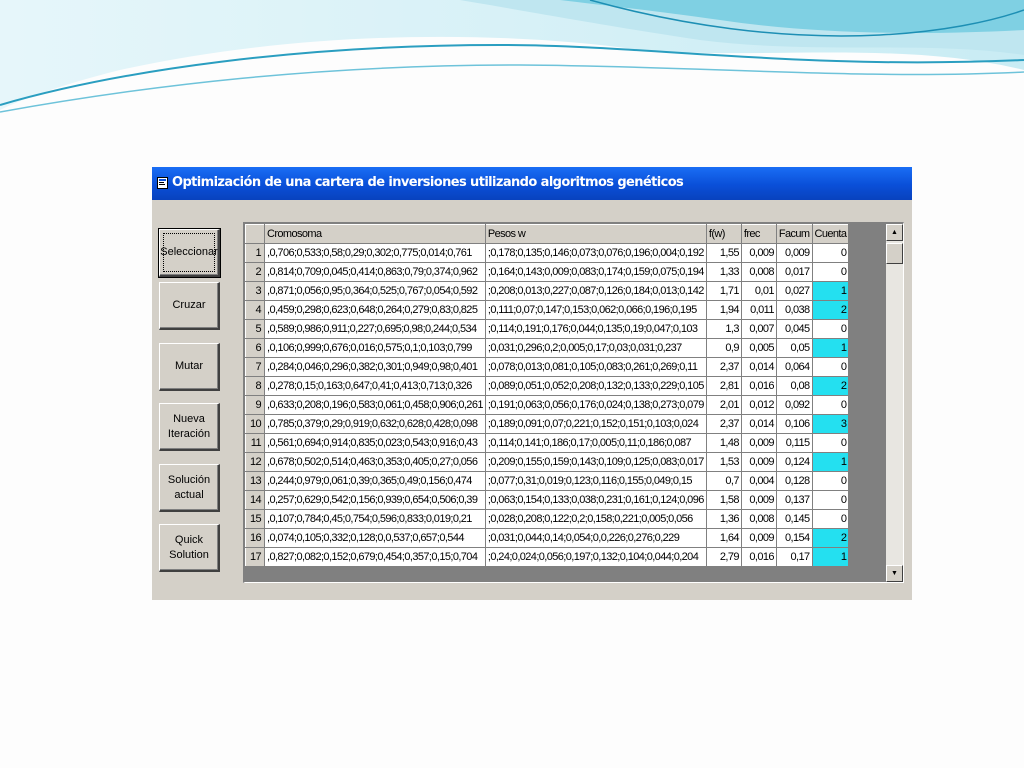 This screenshot has width=1024, height=768. I want to click on cuenta-cell: 3, so click(830, 424).